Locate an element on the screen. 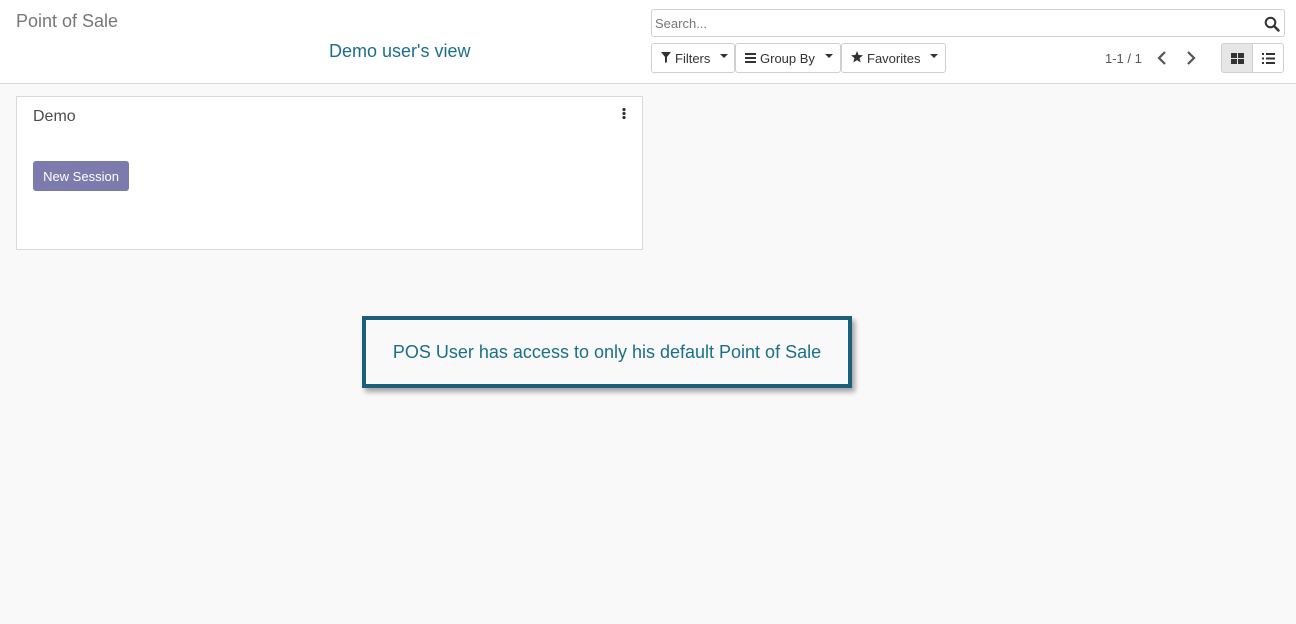 The height and width of the screenshot is (624, 1296). more-vertical-icon is located at coordinates (624, 114).